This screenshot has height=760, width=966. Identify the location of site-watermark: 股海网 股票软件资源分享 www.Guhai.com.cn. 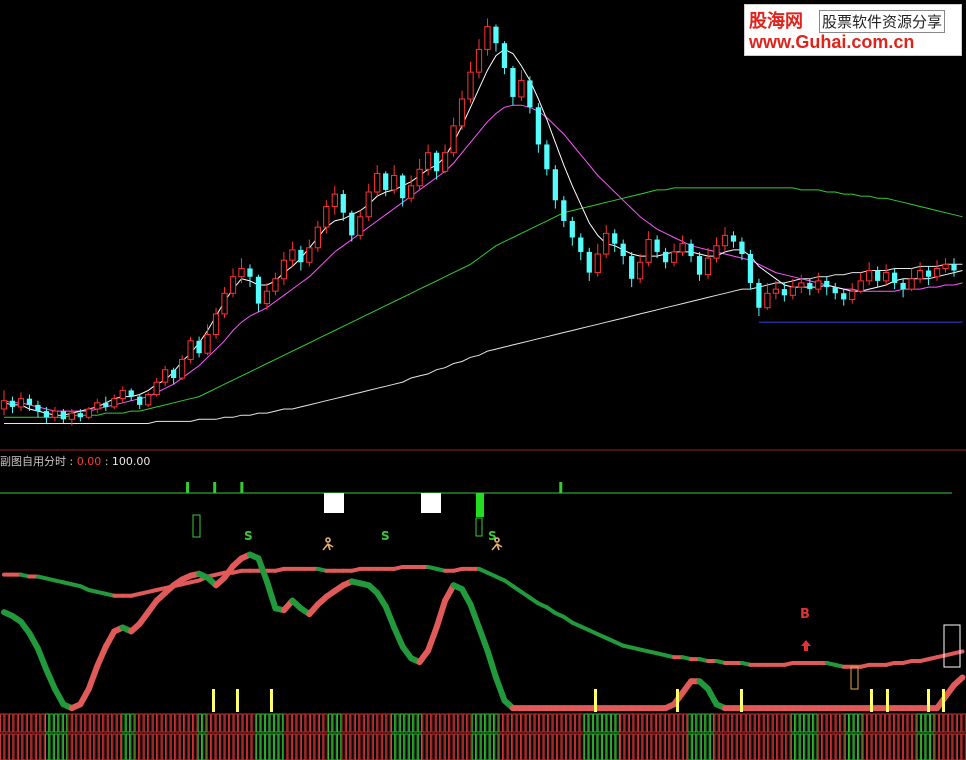
(853, 30).